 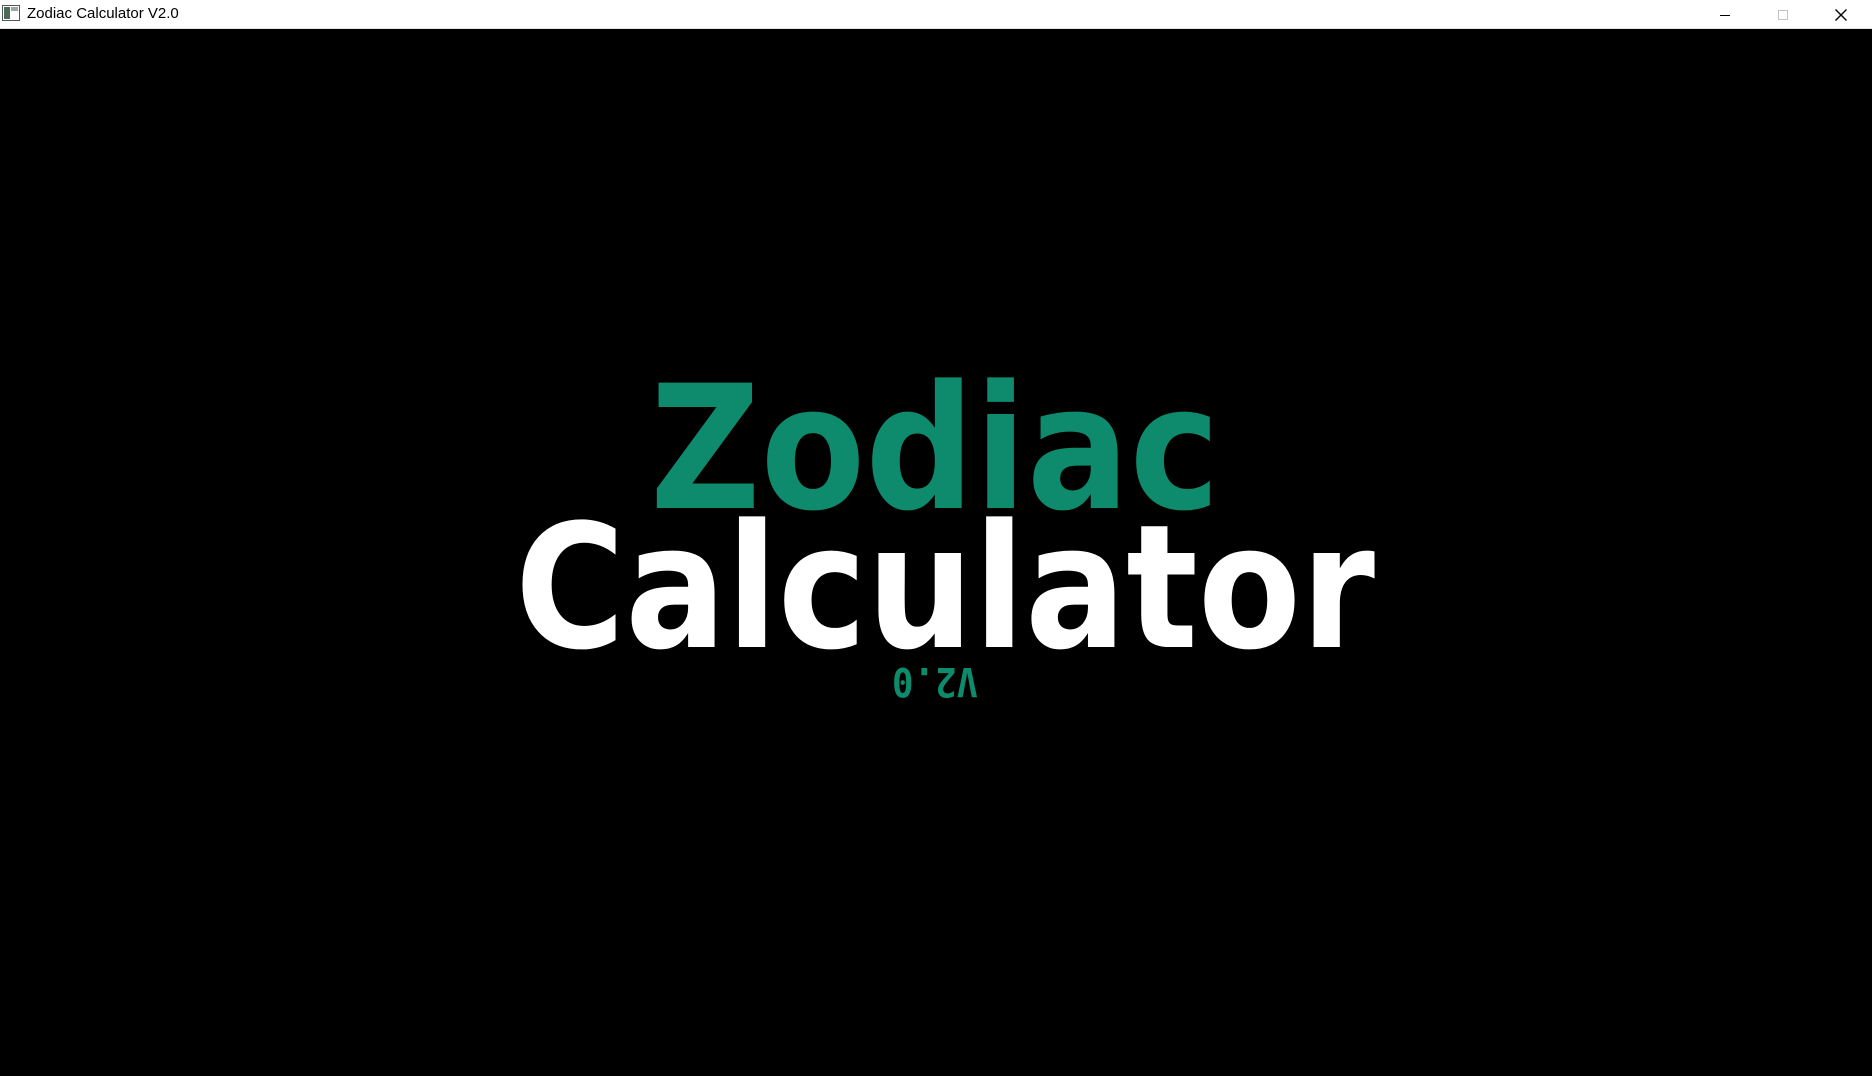 I want to click on maximize-button, so click(x=1783, y=14).